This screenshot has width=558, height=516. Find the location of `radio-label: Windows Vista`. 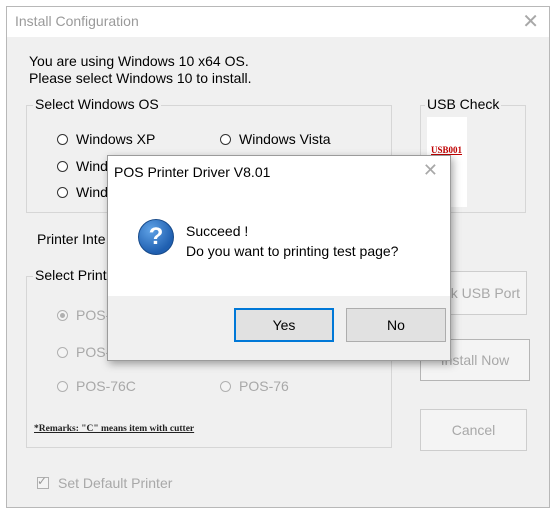

radio-label: Windows Vista is located at coordinates (285, 139).